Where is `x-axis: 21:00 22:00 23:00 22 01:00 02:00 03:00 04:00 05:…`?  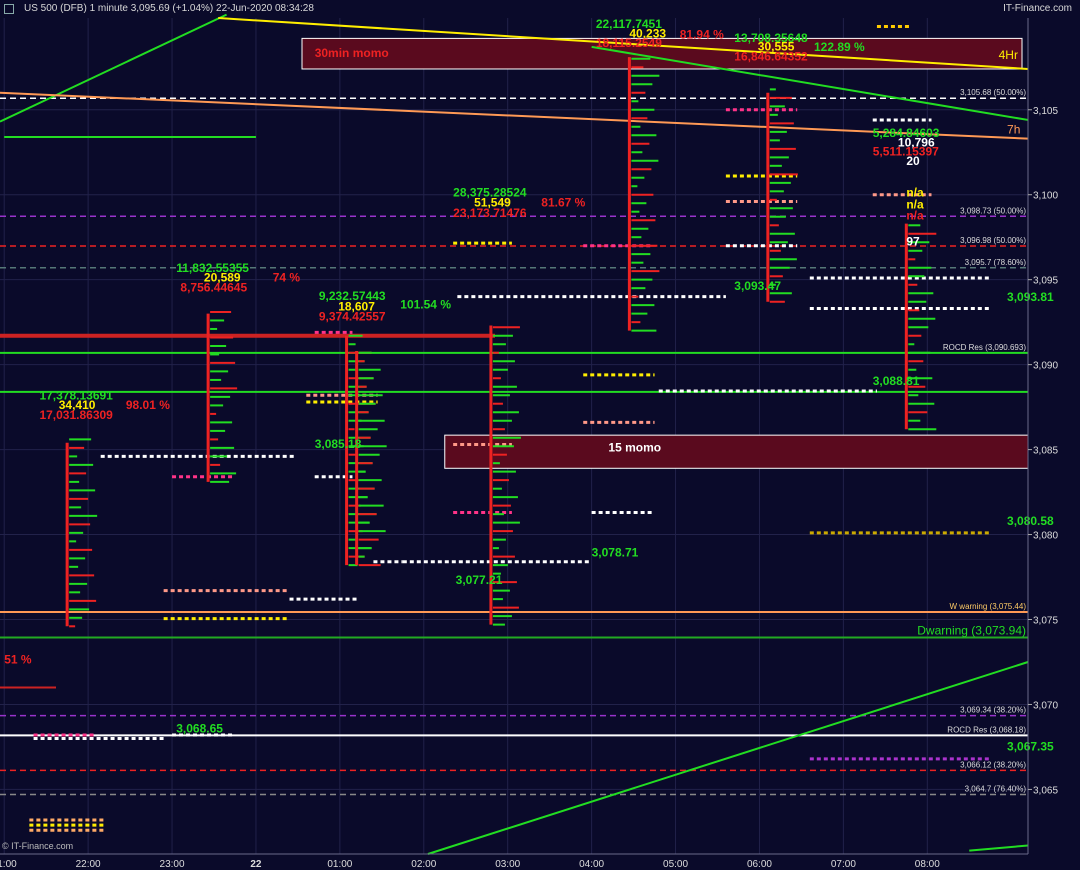
x-axis: 21:00 22:00 23:00 22 01:00 02:00 03:00 04:00 05:… is located at coordinates (470, 864).